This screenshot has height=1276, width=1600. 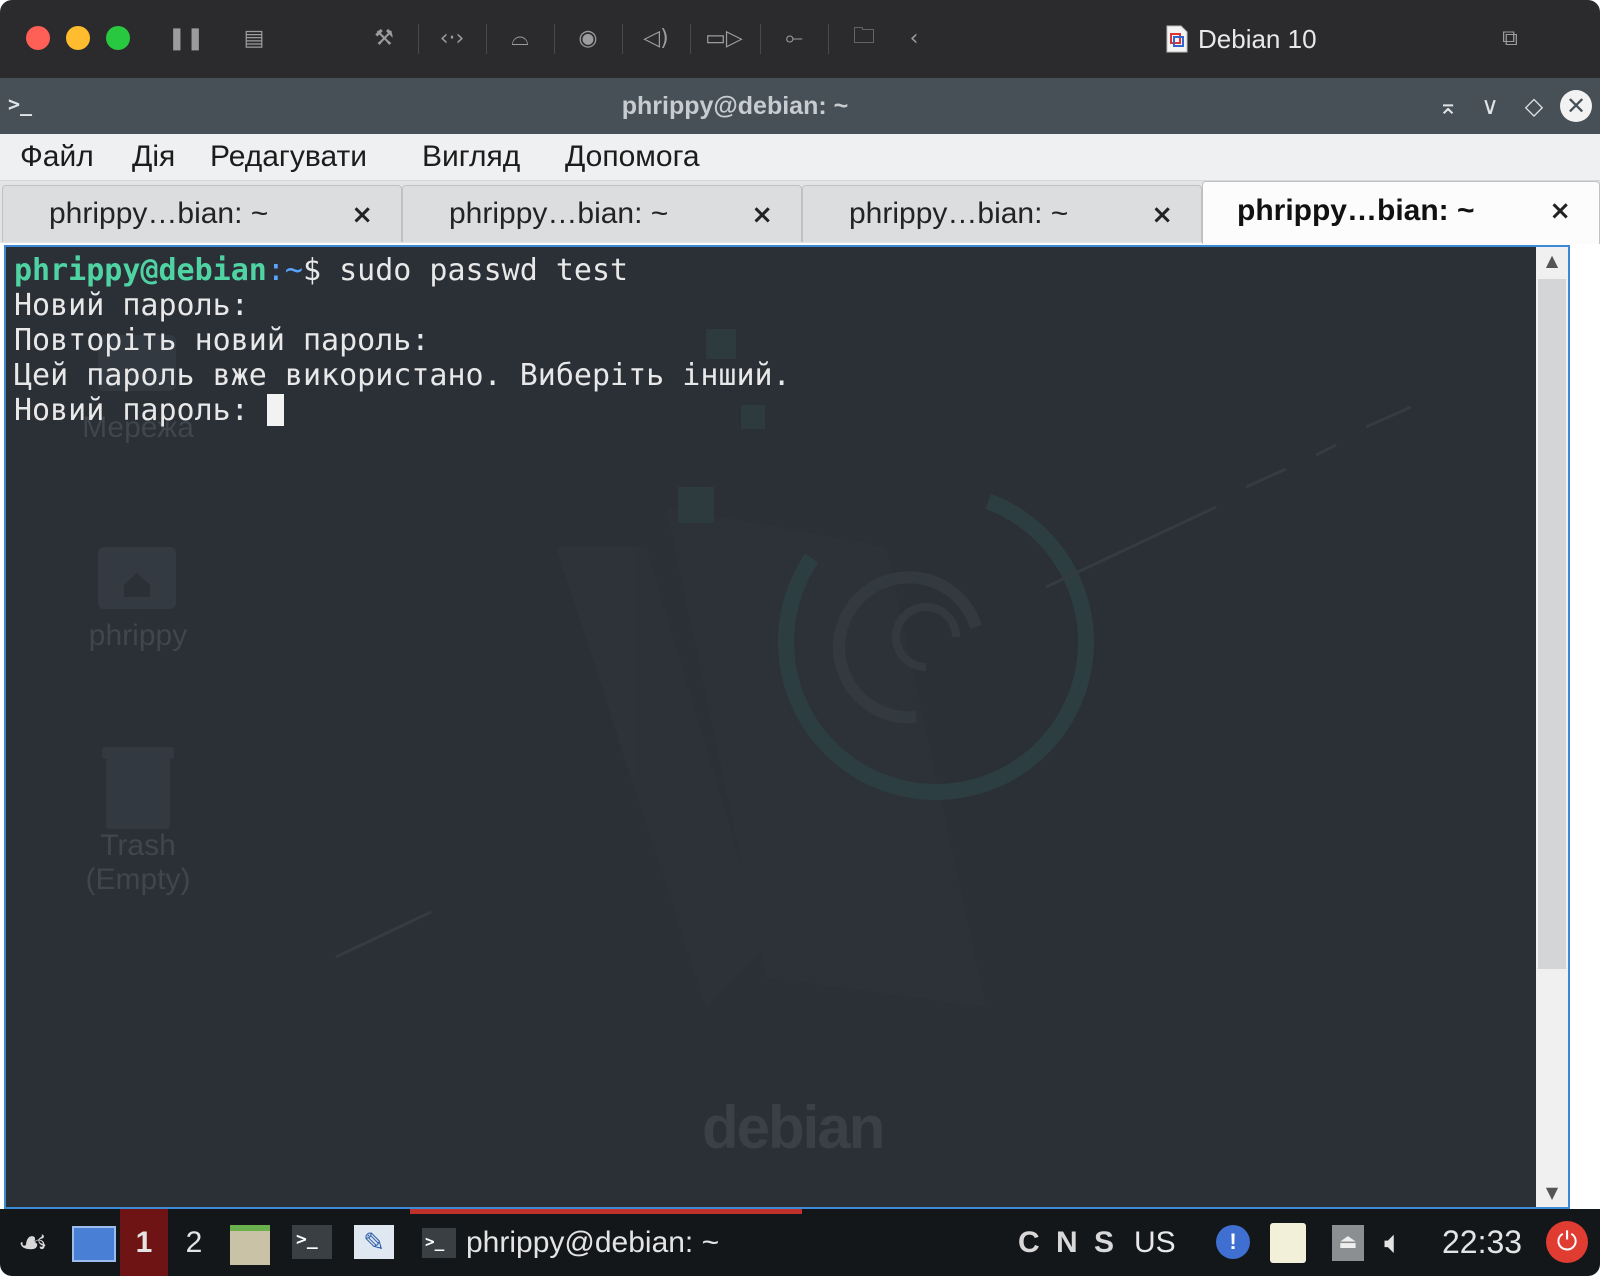 I want to click on keyboard-layout: US, so click(x=1155, y=1242).